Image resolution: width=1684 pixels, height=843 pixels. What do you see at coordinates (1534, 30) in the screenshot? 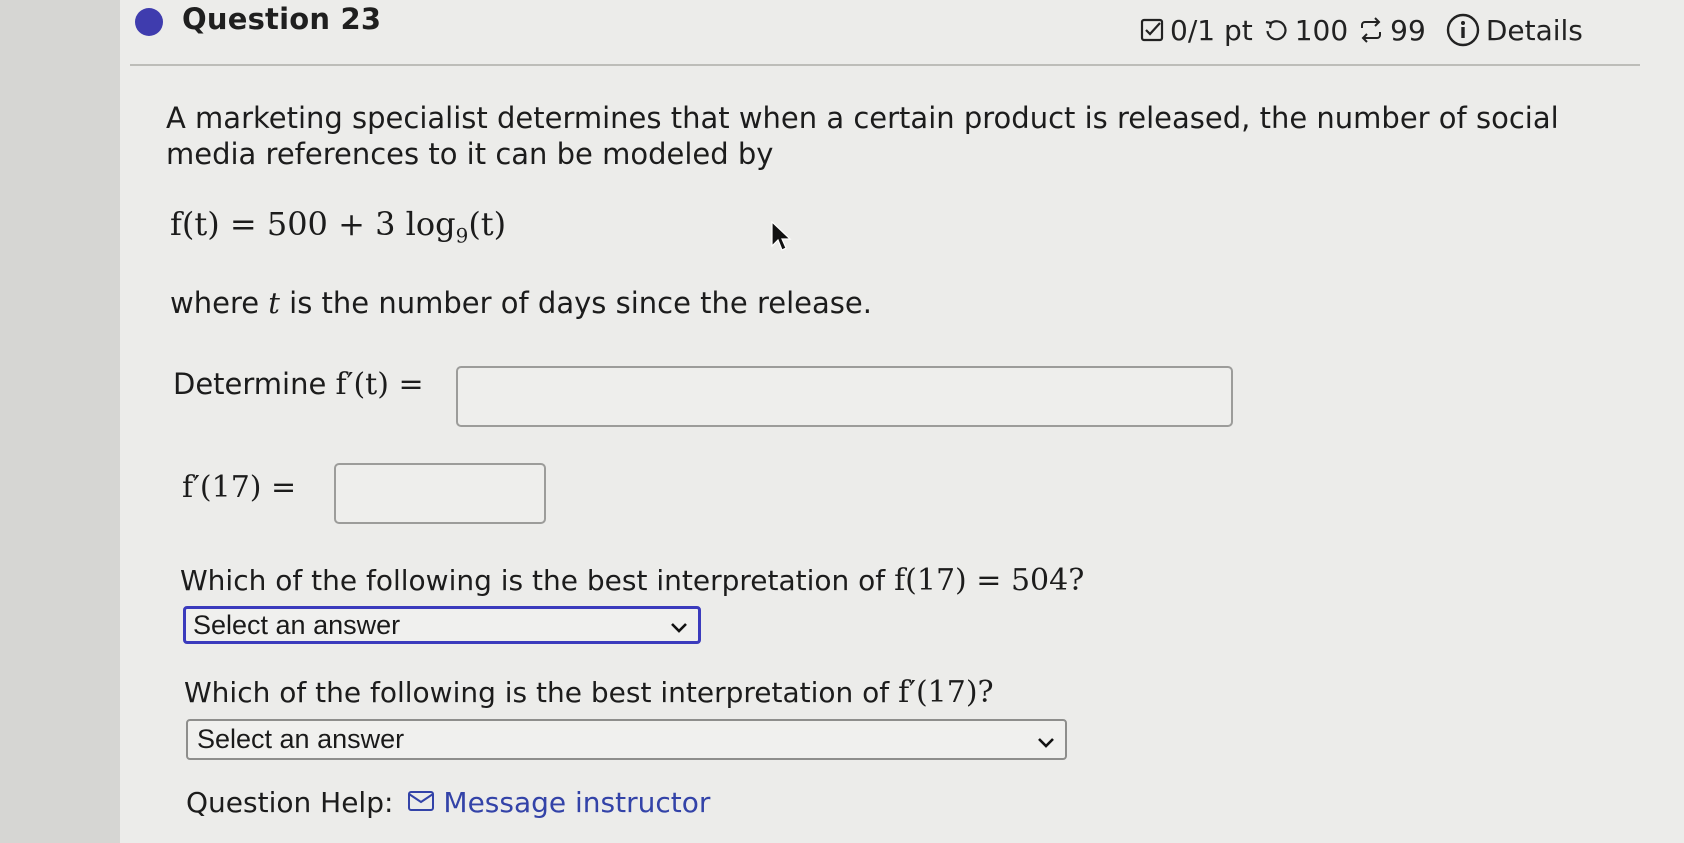
I see `details-label: Details` at bounding box center [1534, 30].